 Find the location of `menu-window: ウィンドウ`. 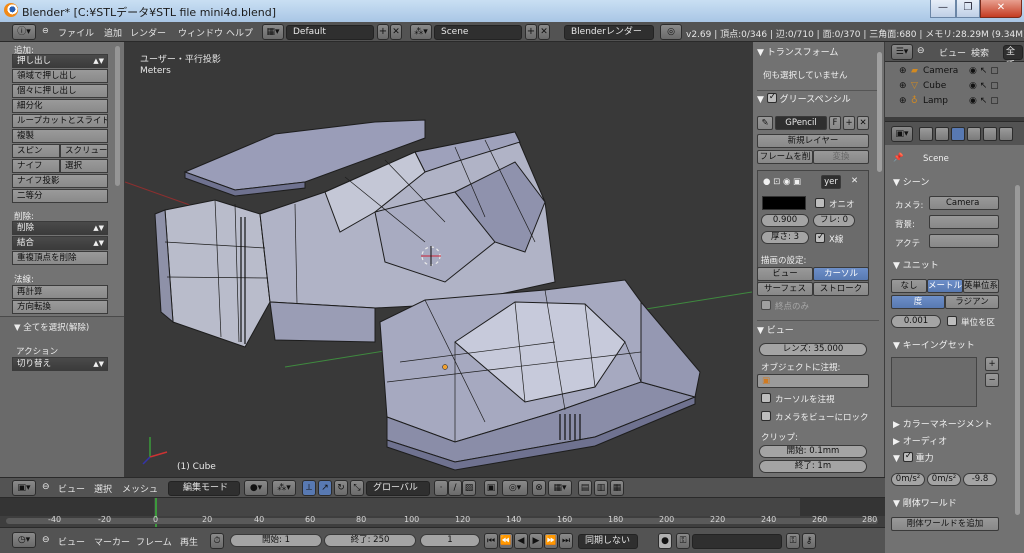

menu-window: ウィンドウ is located at coordinates (200, 32).